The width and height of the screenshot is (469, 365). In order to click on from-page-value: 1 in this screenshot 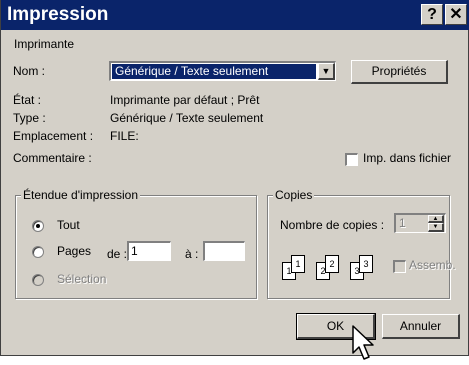, I will do `click(134, 251)`.